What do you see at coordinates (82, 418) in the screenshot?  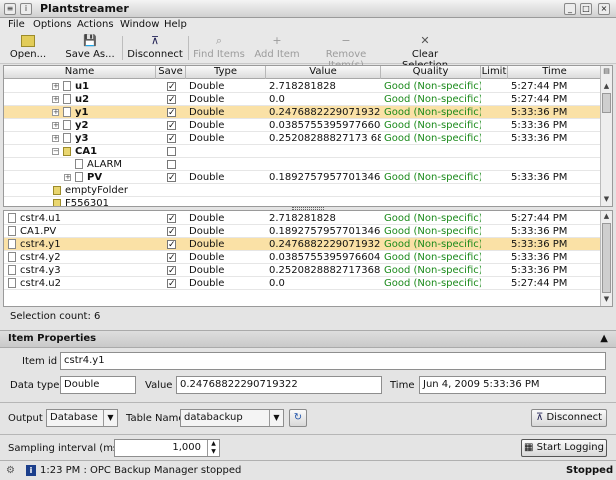 I see `output-select: Database ▼` at bounding box center [82, 418].